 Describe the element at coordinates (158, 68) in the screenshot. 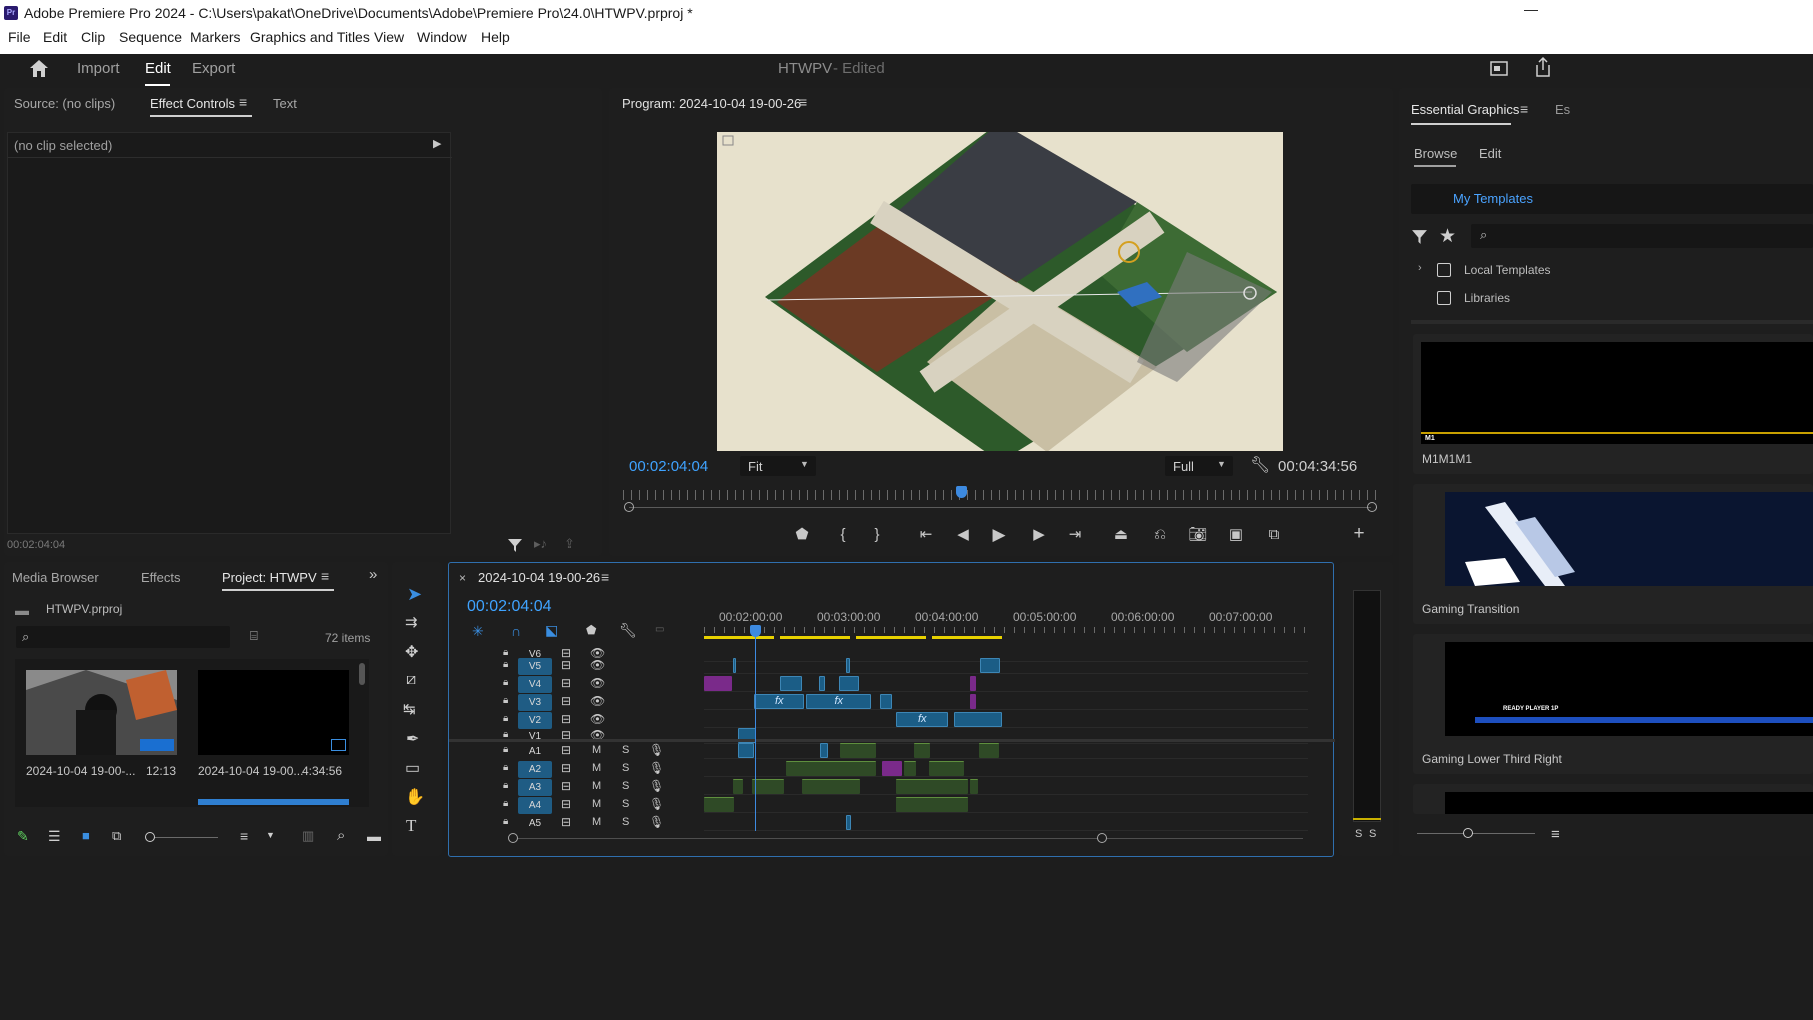

I see `tab-edit: Edit` at that location.